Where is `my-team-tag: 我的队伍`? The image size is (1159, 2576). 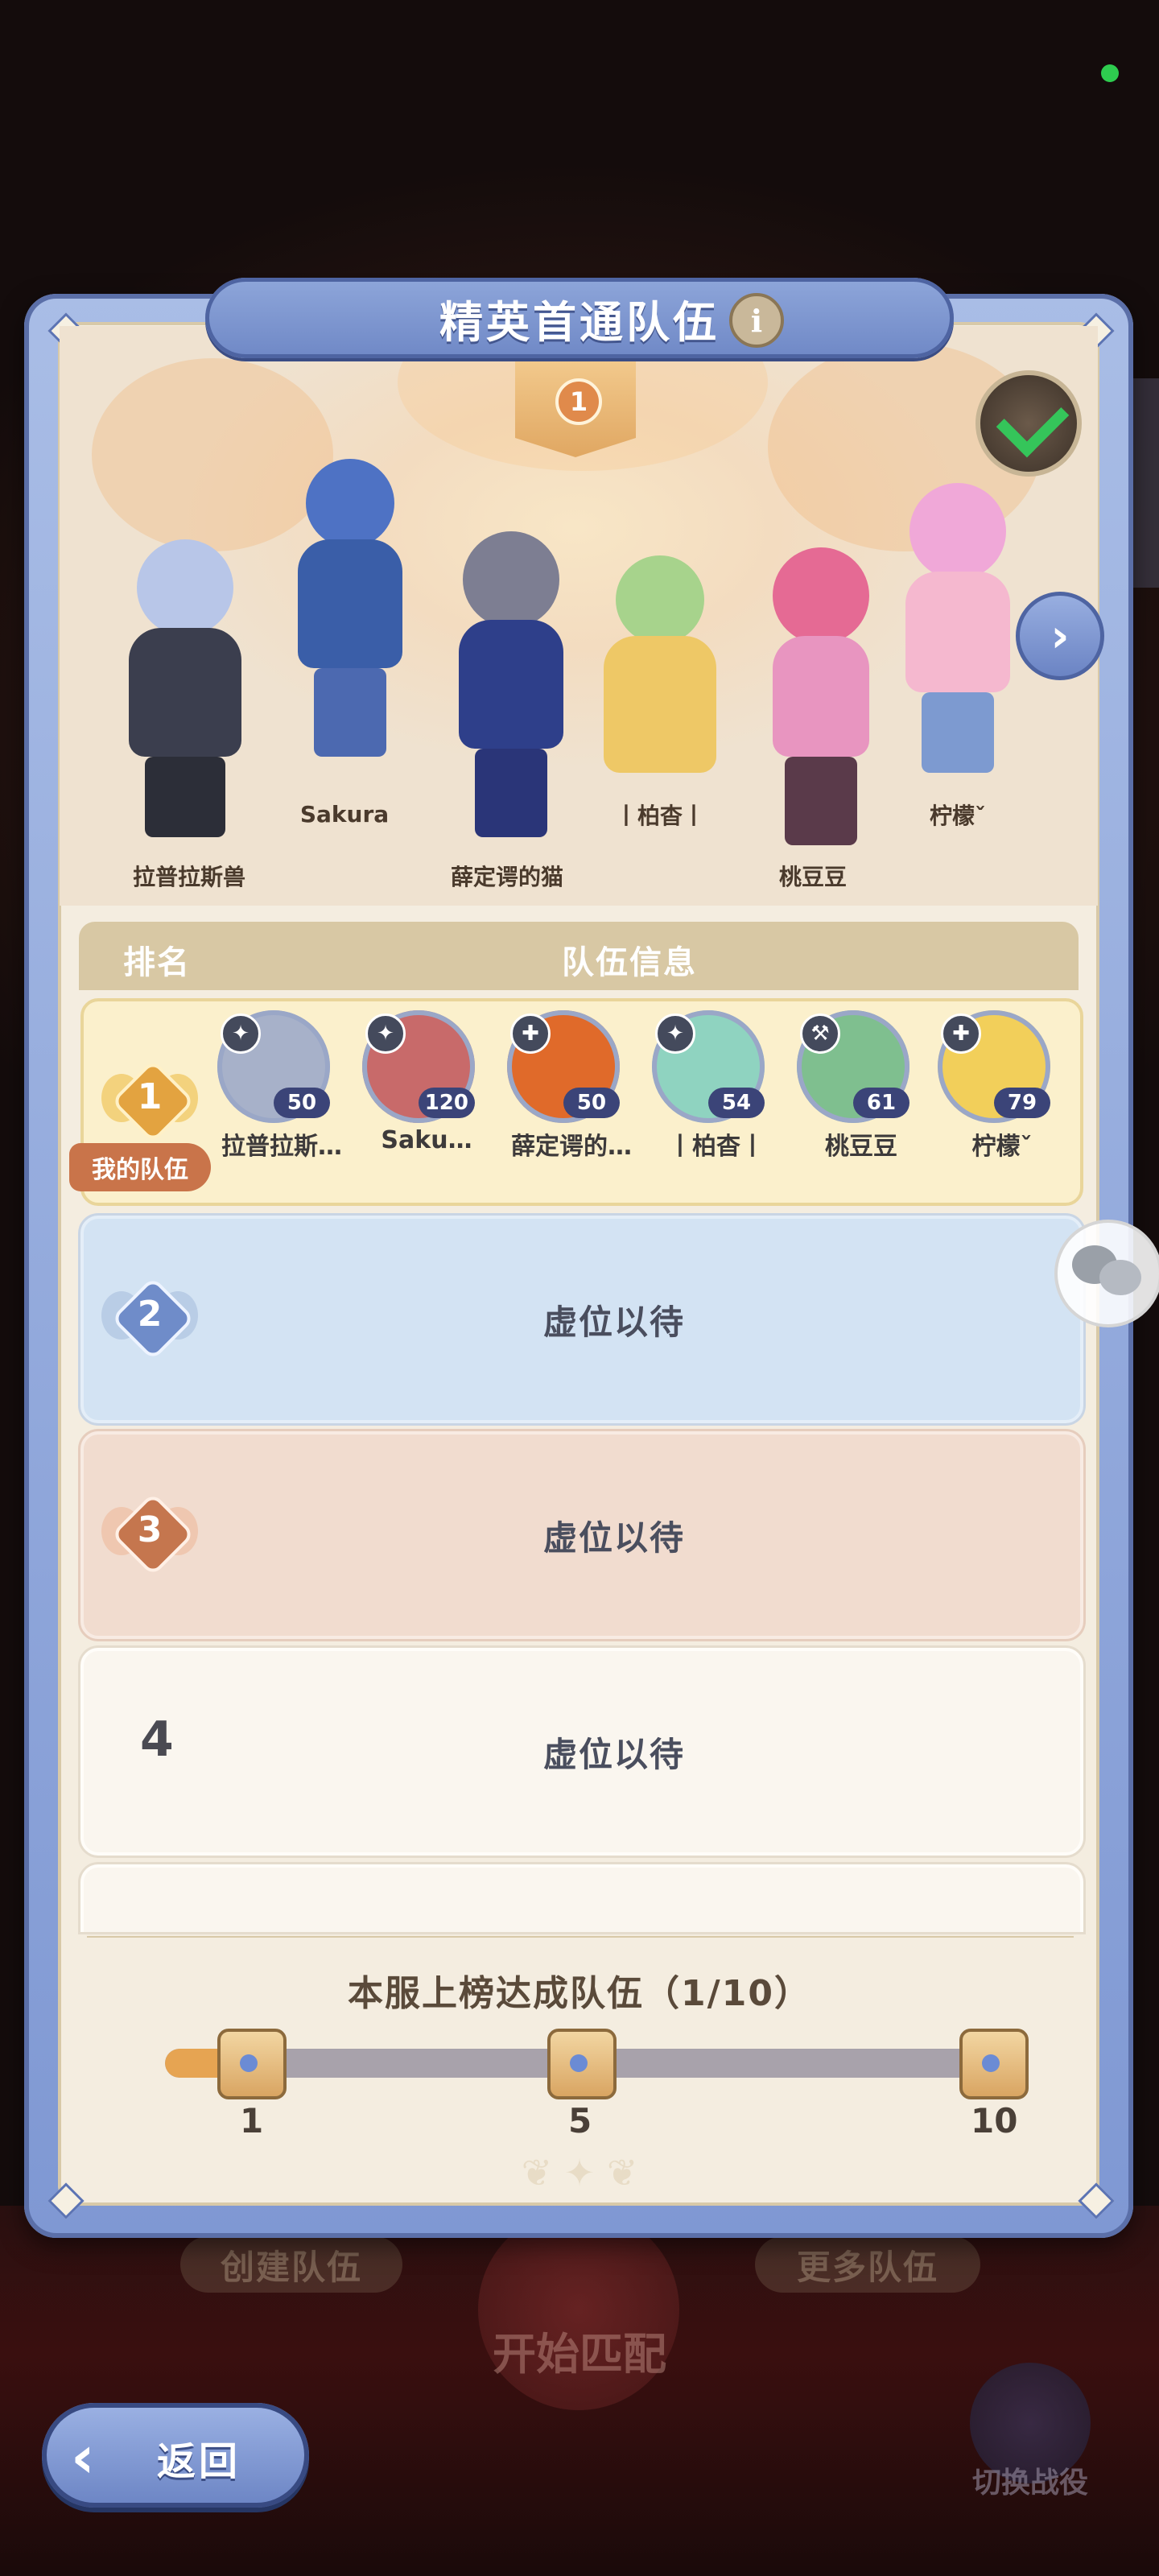
my-team-tag: 我的队伍 is located at coordinates (140, 1167).